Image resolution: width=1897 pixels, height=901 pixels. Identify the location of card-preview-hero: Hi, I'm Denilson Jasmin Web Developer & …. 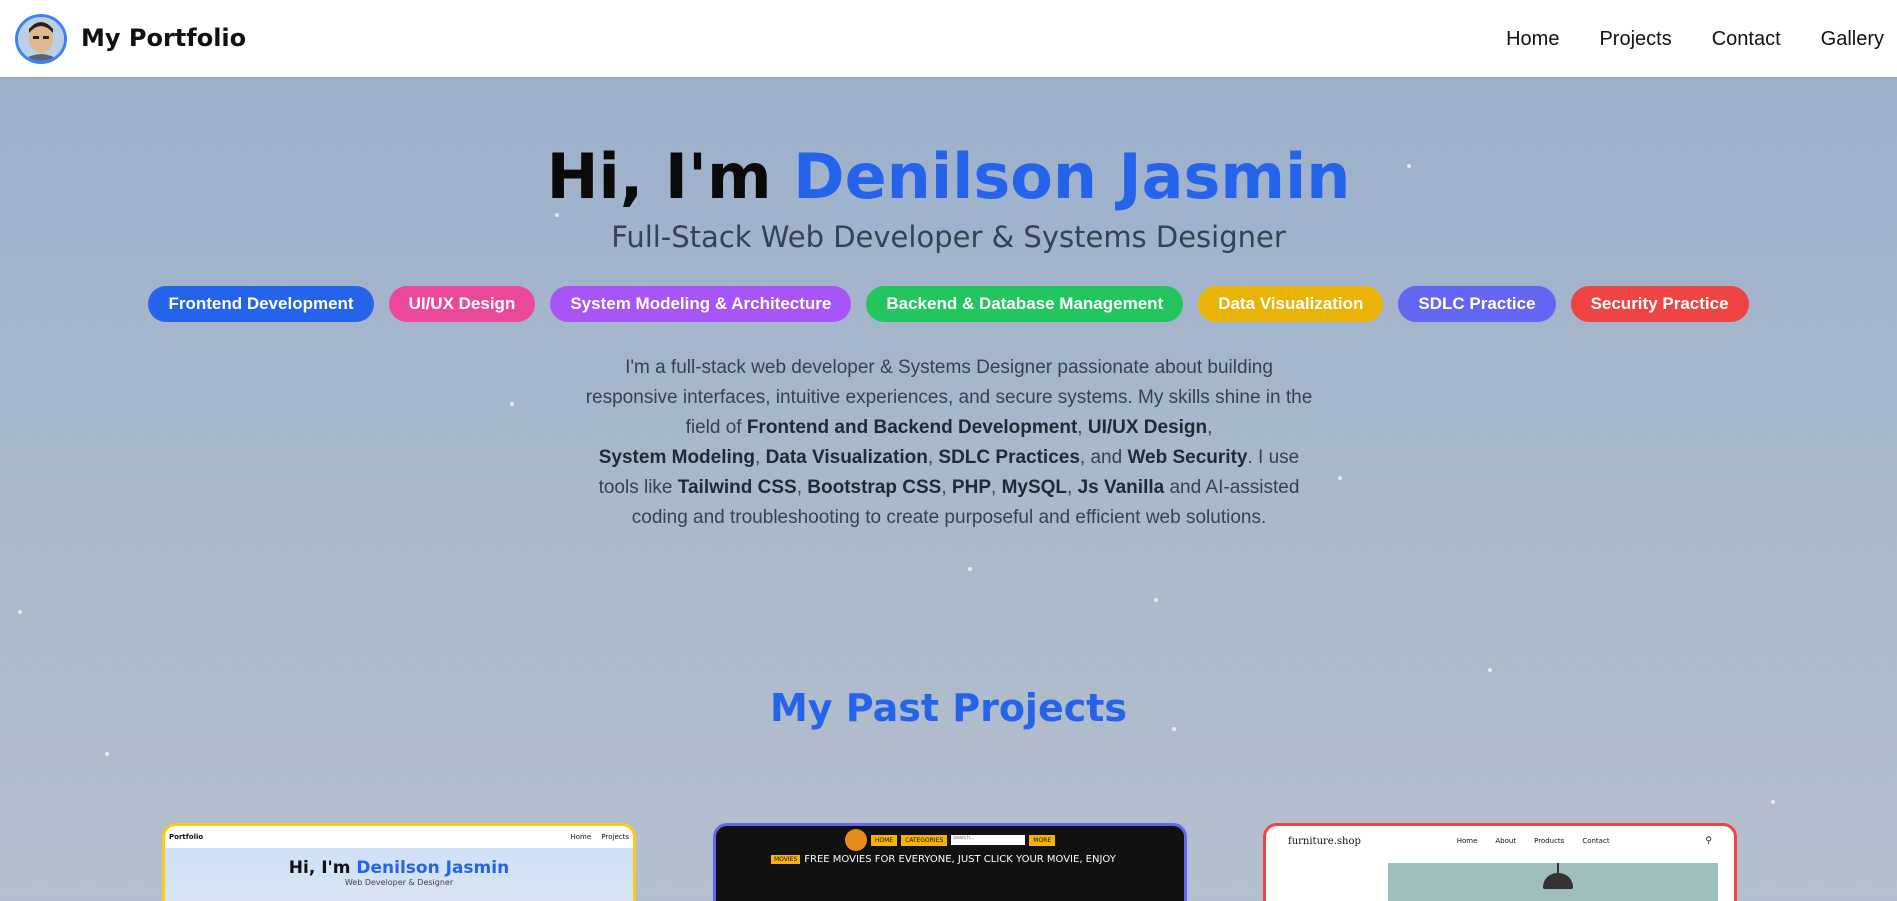
(399, 874).